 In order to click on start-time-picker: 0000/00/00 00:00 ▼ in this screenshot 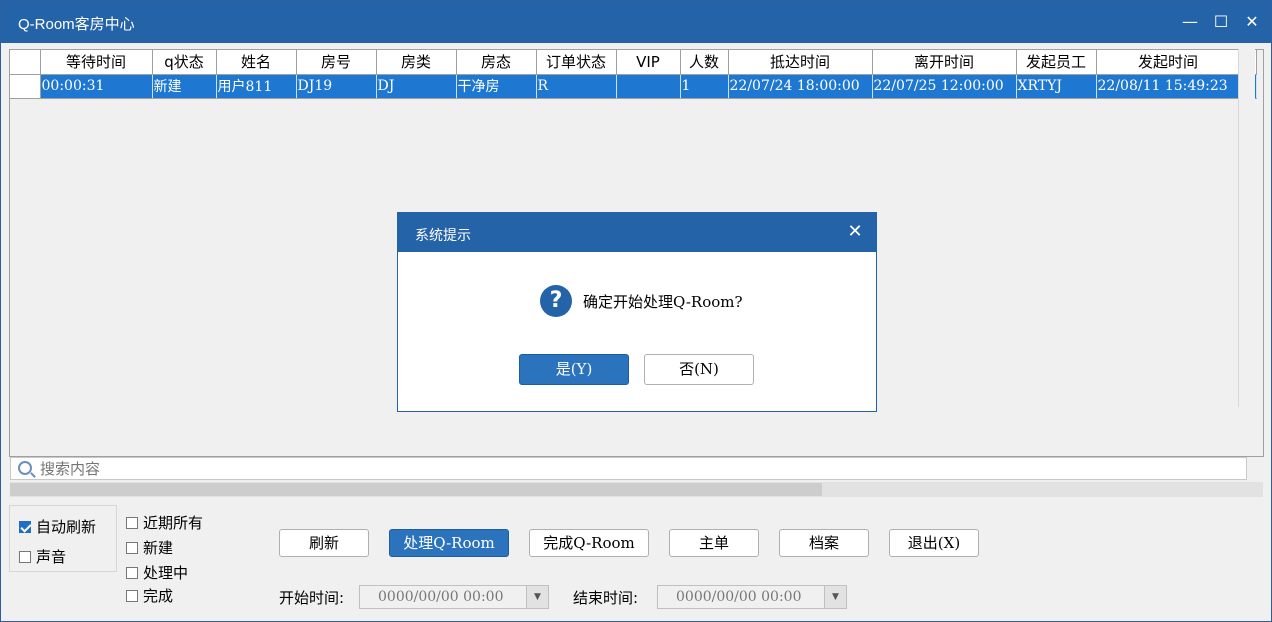, I will do `click(454, 597)`.